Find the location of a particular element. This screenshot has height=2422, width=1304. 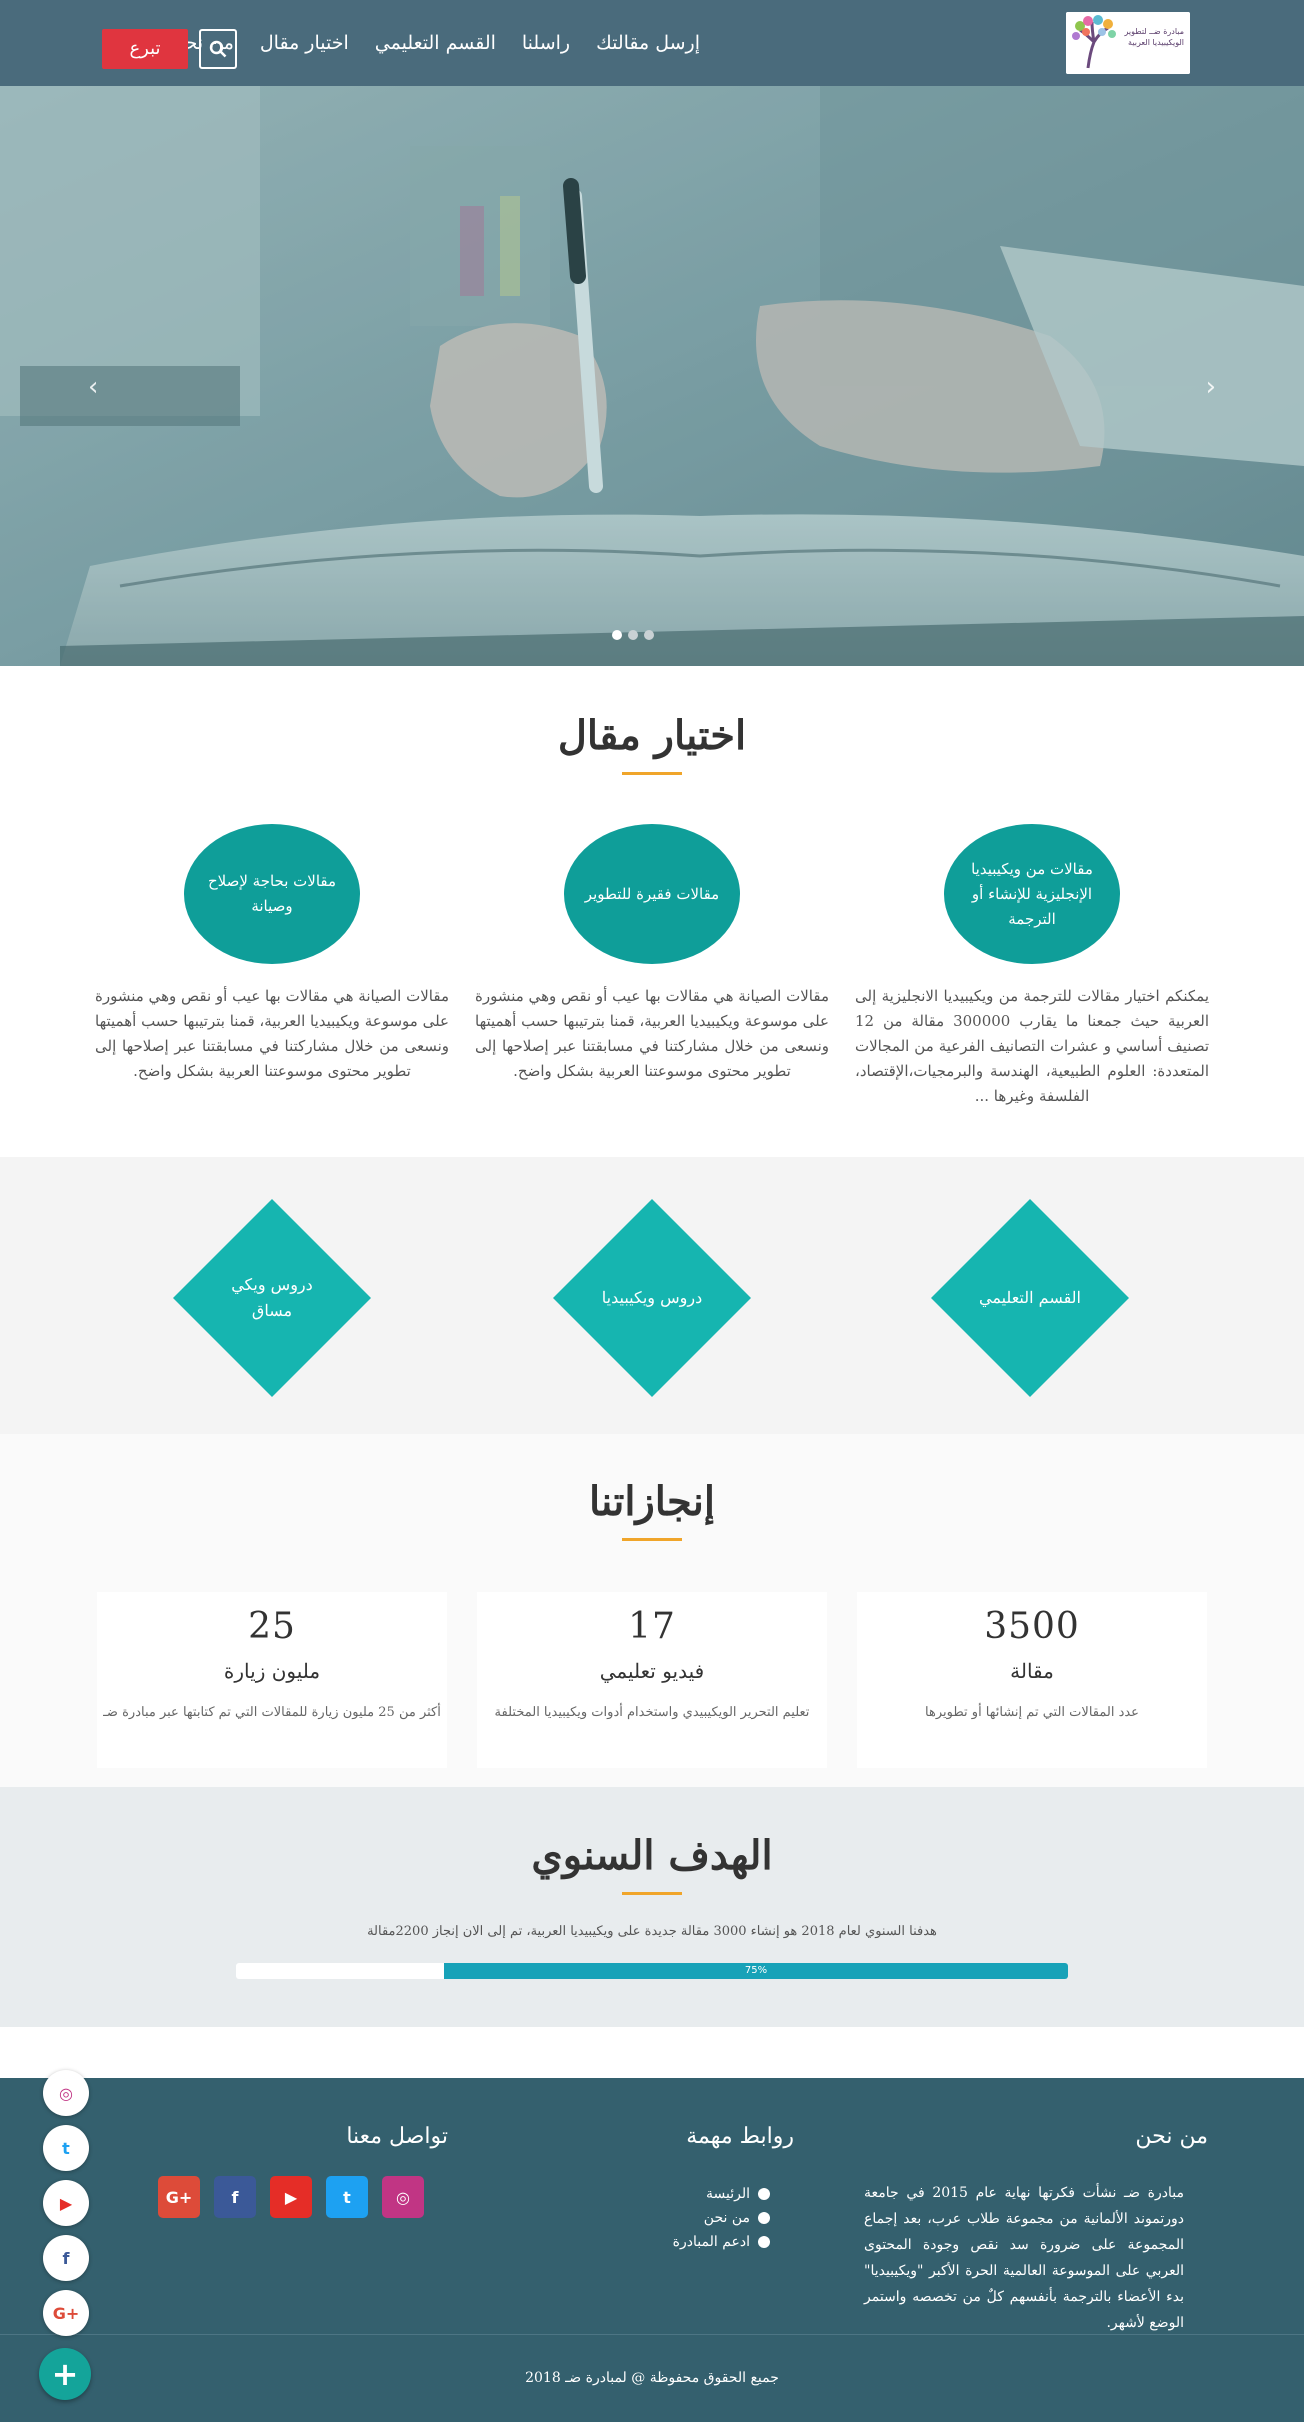

footer-contact-title: تواصل معنا is located at coordinates (397, 2136).